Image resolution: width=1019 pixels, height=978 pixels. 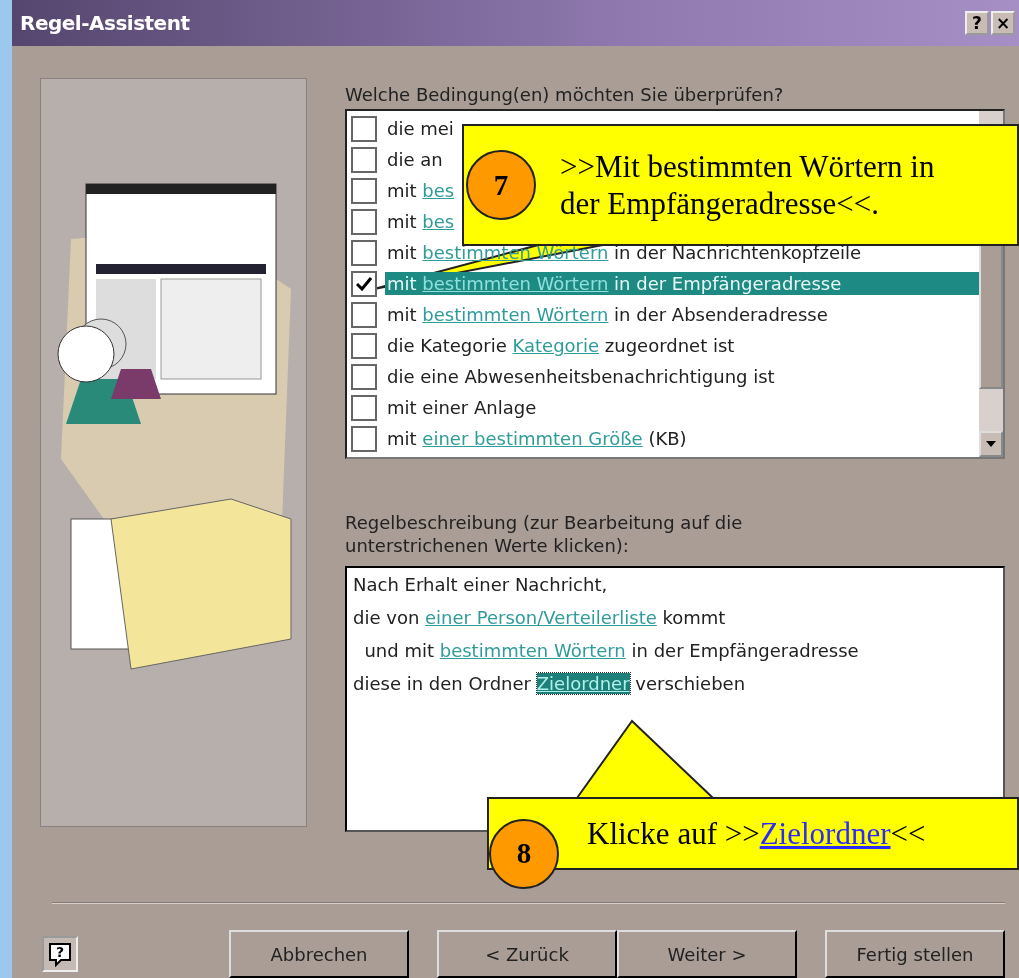 I want to click on step-number-badge: 8, so click(x=524, y=853).